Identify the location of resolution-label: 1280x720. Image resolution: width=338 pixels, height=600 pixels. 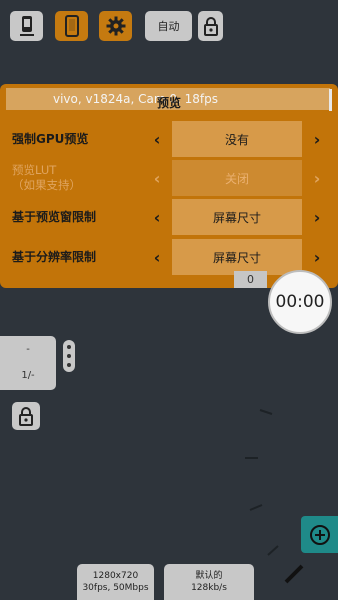
(115, 576).